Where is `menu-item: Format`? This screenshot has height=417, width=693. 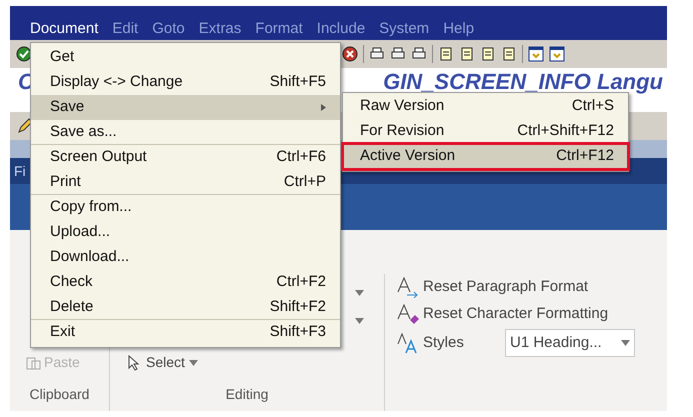 menu-item: Format is located at coordinates (279, 29).